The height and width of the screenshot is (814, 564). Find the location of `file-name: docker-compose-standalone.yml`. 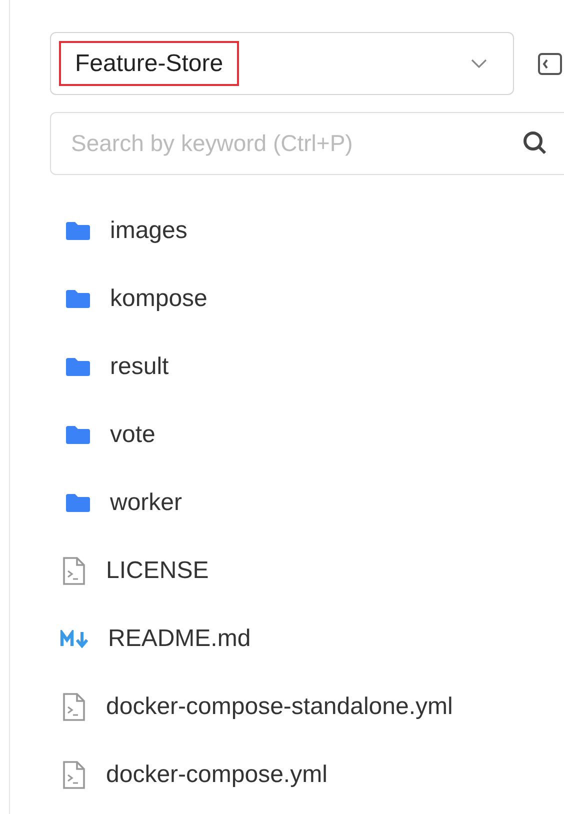

file-name: docker-compose-standalone.yml is located at coordinates (279, 707).